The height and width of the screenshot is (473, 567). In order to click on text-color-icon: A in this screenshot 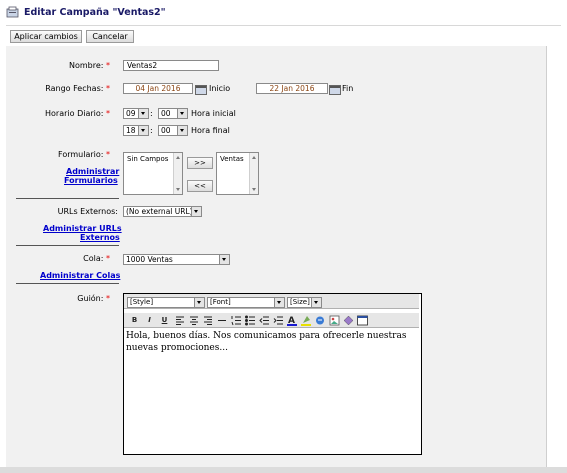, I will do `click(292, 321)`.